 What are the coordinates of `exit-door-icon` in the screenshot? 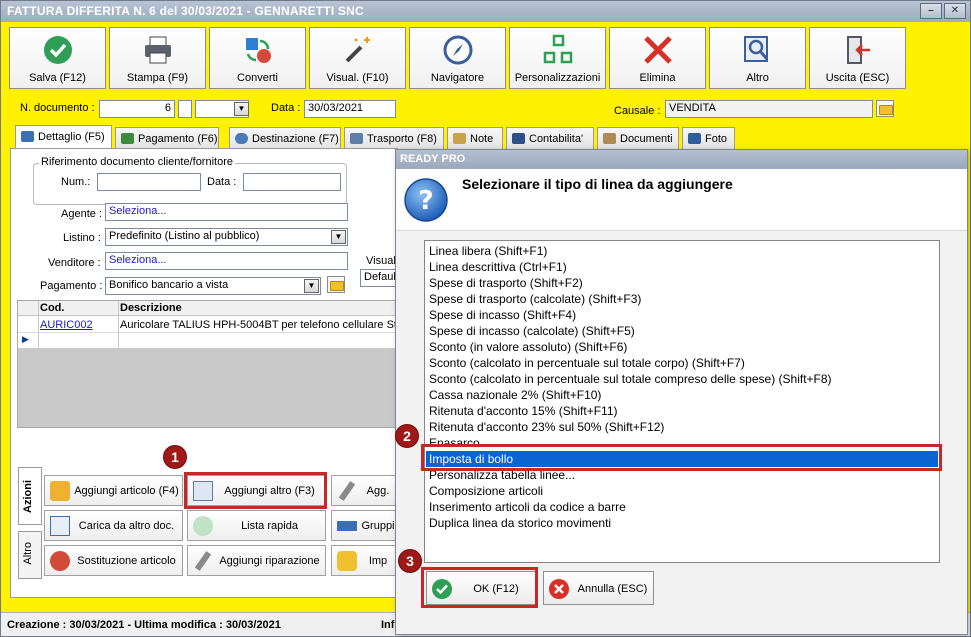 It's located at (858, 50).